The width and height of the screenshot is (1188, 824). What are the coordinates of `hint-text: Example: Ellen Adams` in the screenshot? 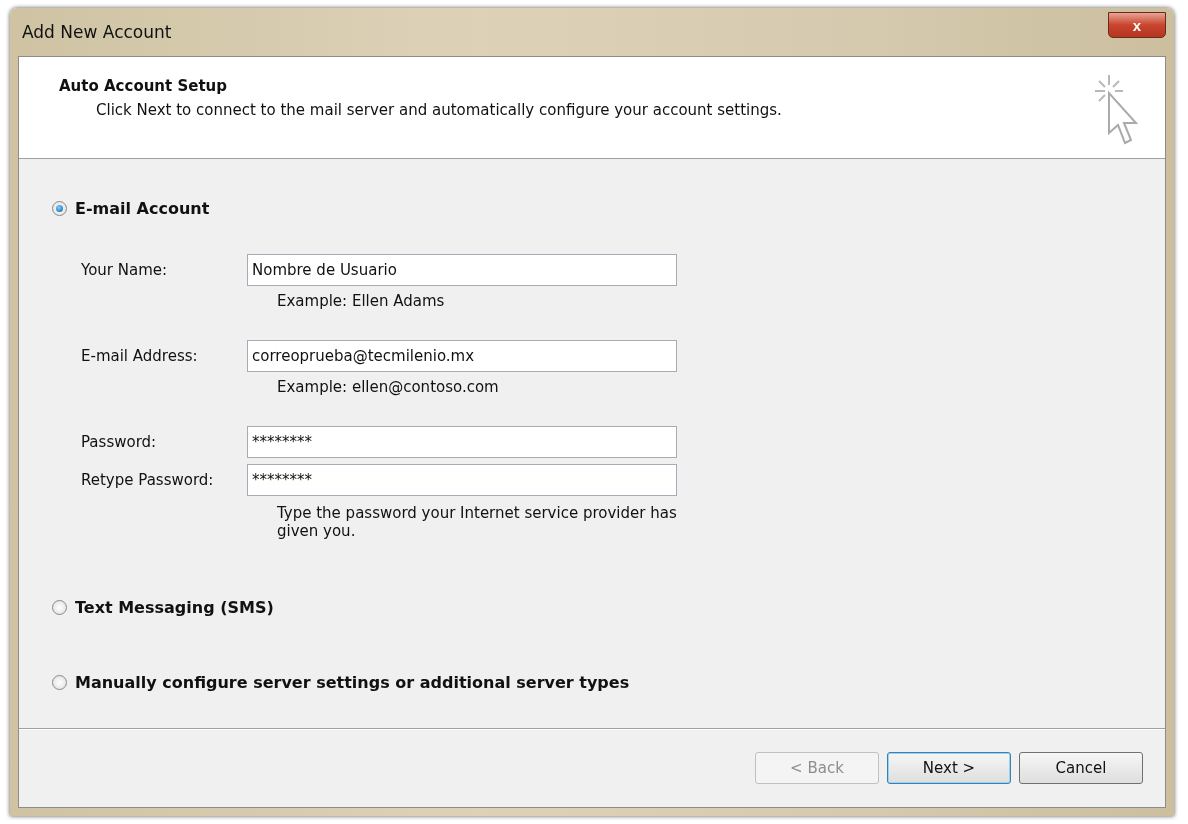 It's located at (361, 301).